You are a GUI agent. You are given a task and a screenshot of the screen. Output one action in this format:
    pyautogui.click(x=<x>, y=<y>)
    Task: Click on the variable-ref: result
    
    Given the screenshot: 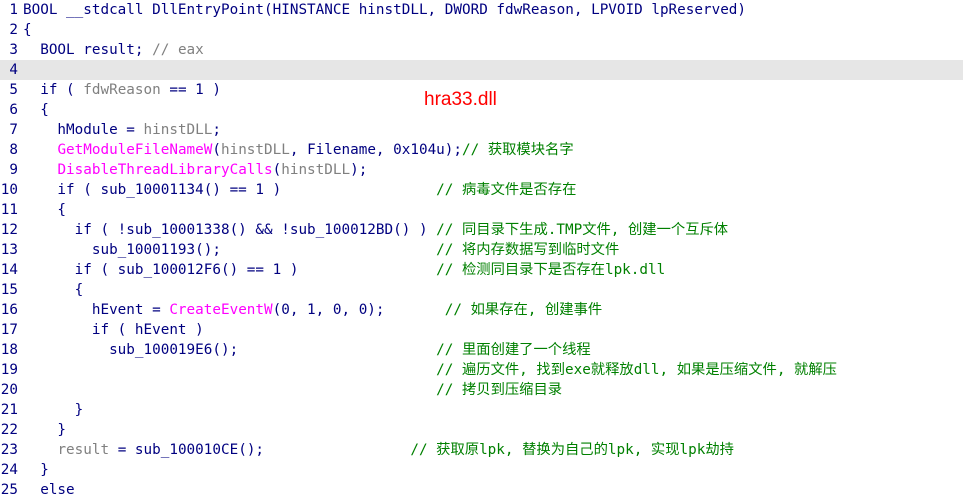 What is the action you would take?
    pyautogui.click(x=83, y=450)
    